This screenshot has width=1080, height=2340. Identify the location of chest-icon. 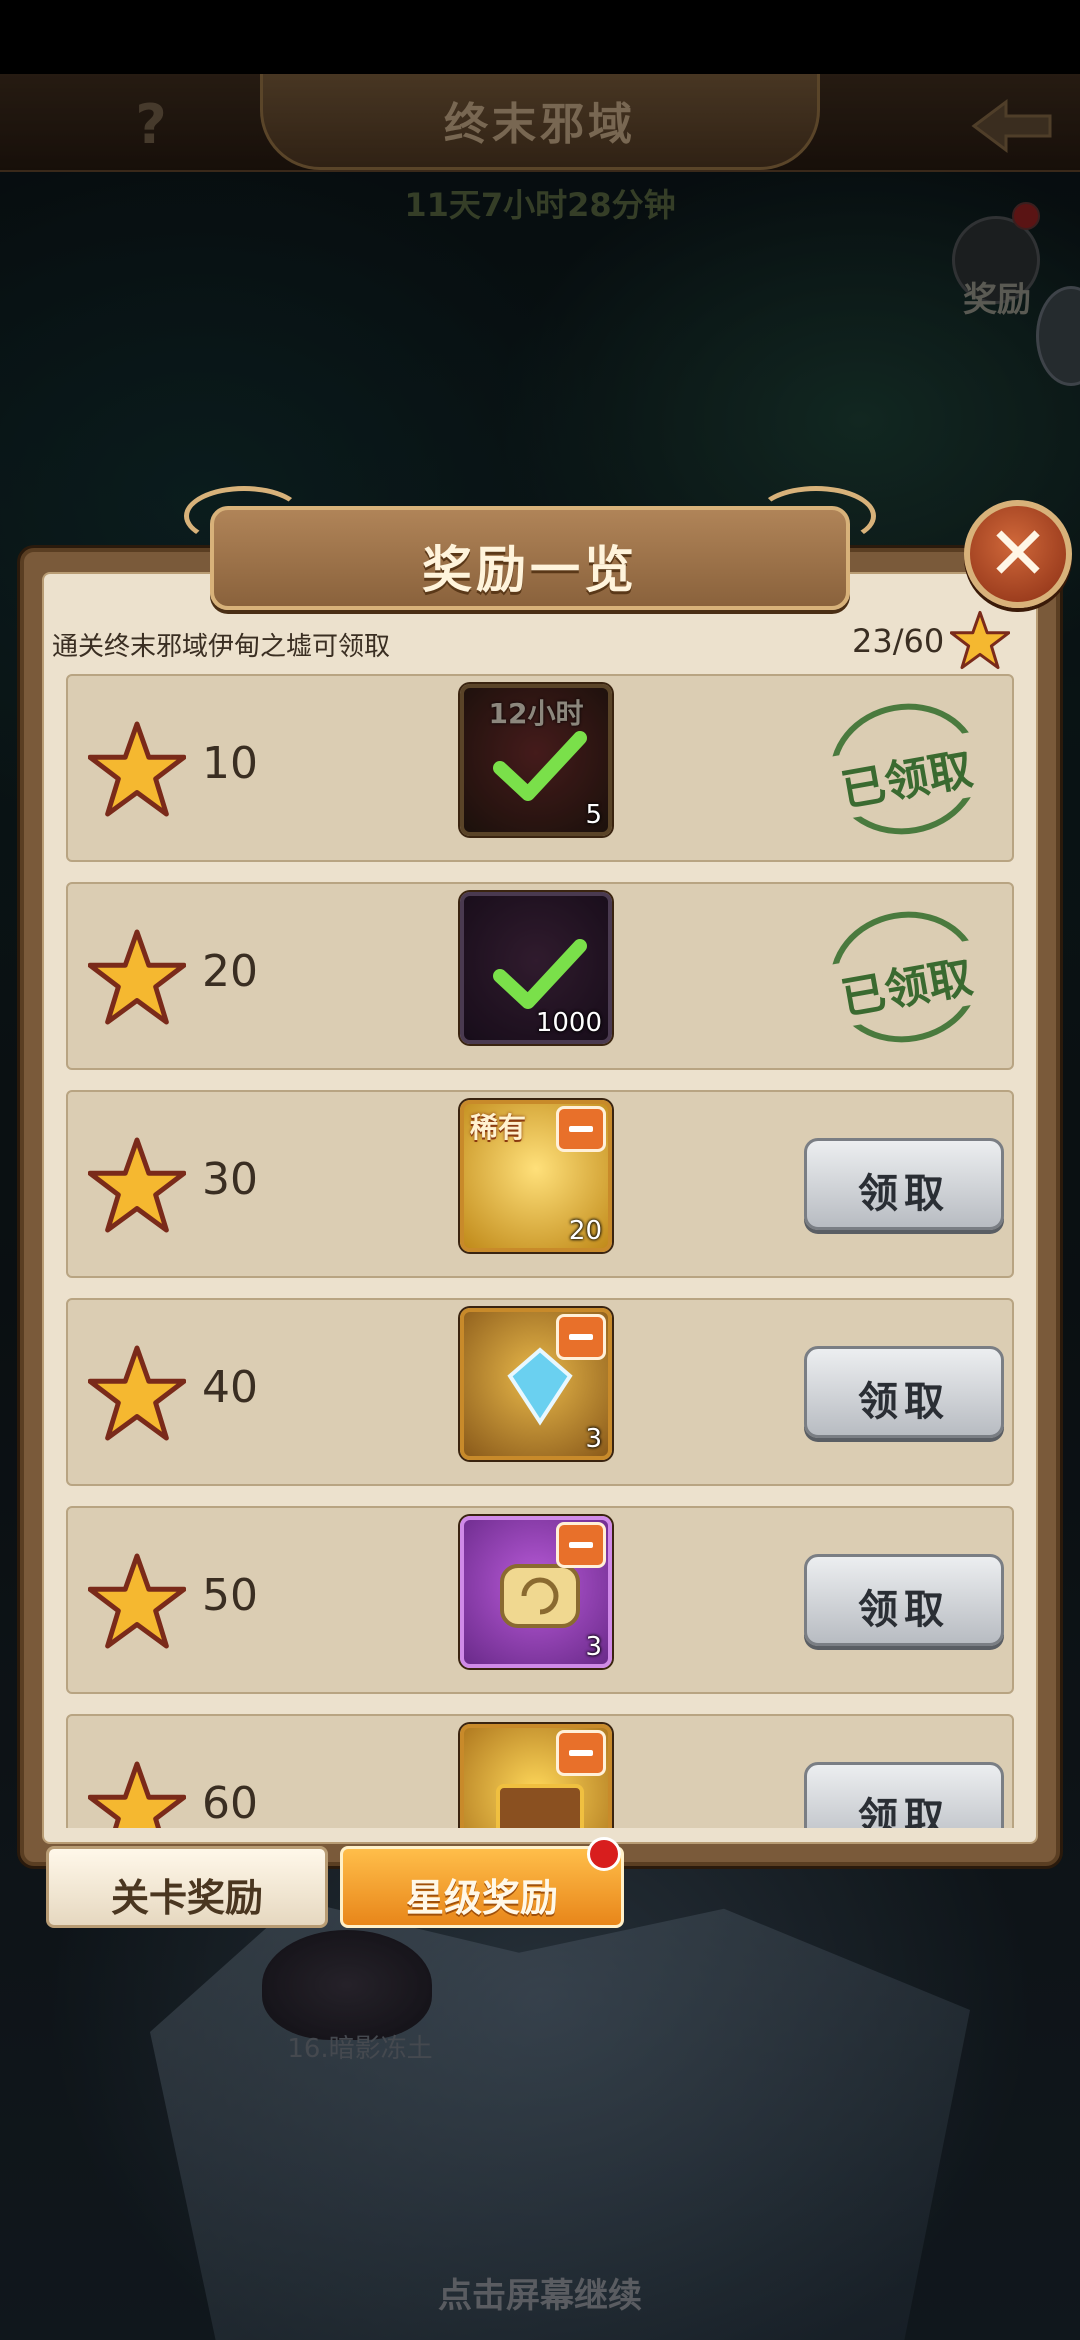
(540, 1806).